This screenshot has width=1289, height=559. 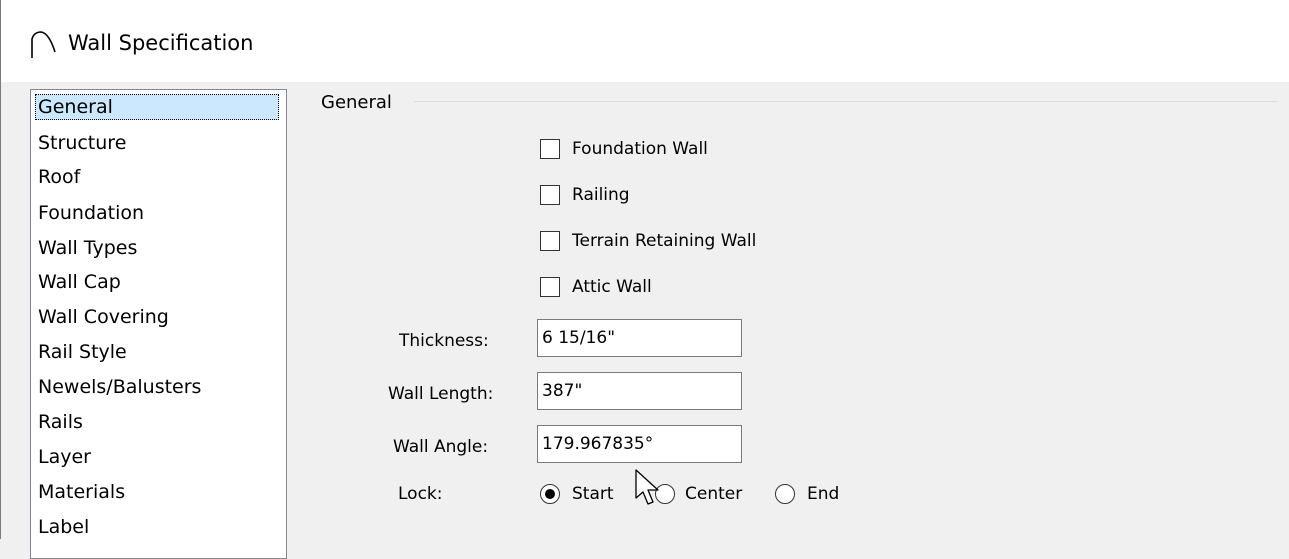 I want to click on checkbox-label: Foundation Wall, so click(x=640, y=149).